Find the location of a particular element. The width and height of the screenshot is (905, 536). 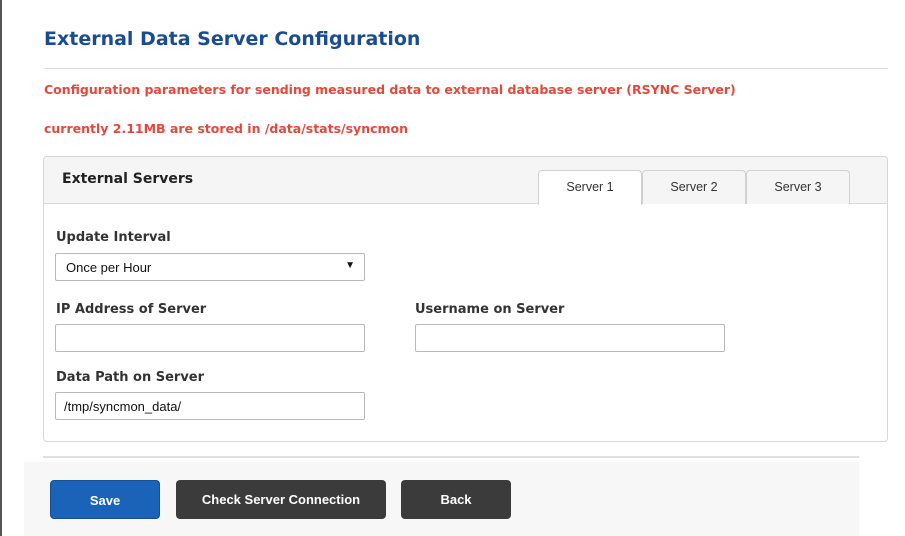

title-divider is located at coordinates (466, 68).